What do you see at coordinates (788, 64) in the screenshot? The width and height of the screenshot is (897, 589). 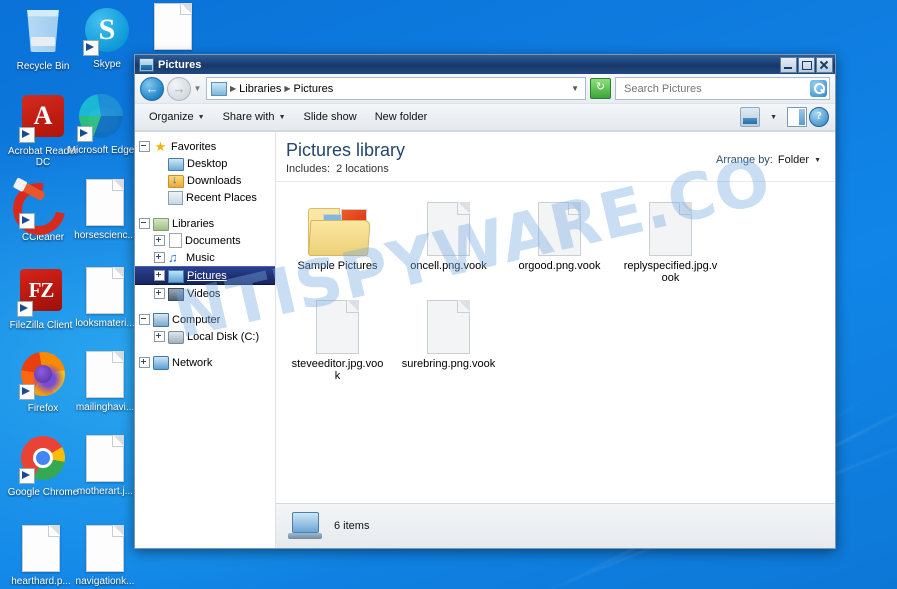 I see `minimize-button` at bounding box center [788, 64].